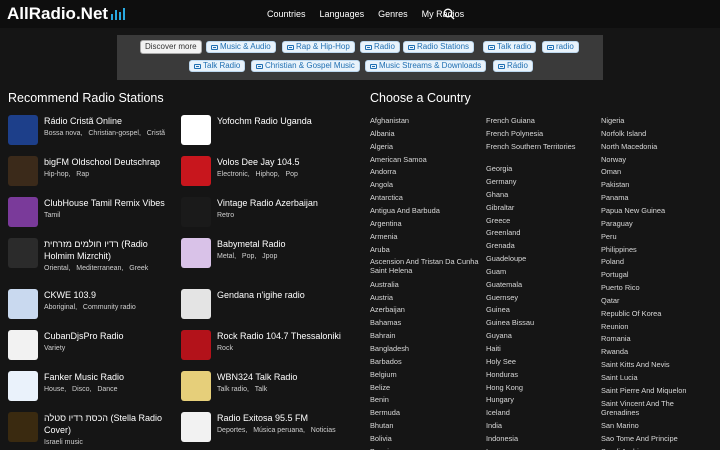  What do you see at coordinates (426, 184) in the screenshot?
I see `country-link: Angola` at bounding box center [426, 184].